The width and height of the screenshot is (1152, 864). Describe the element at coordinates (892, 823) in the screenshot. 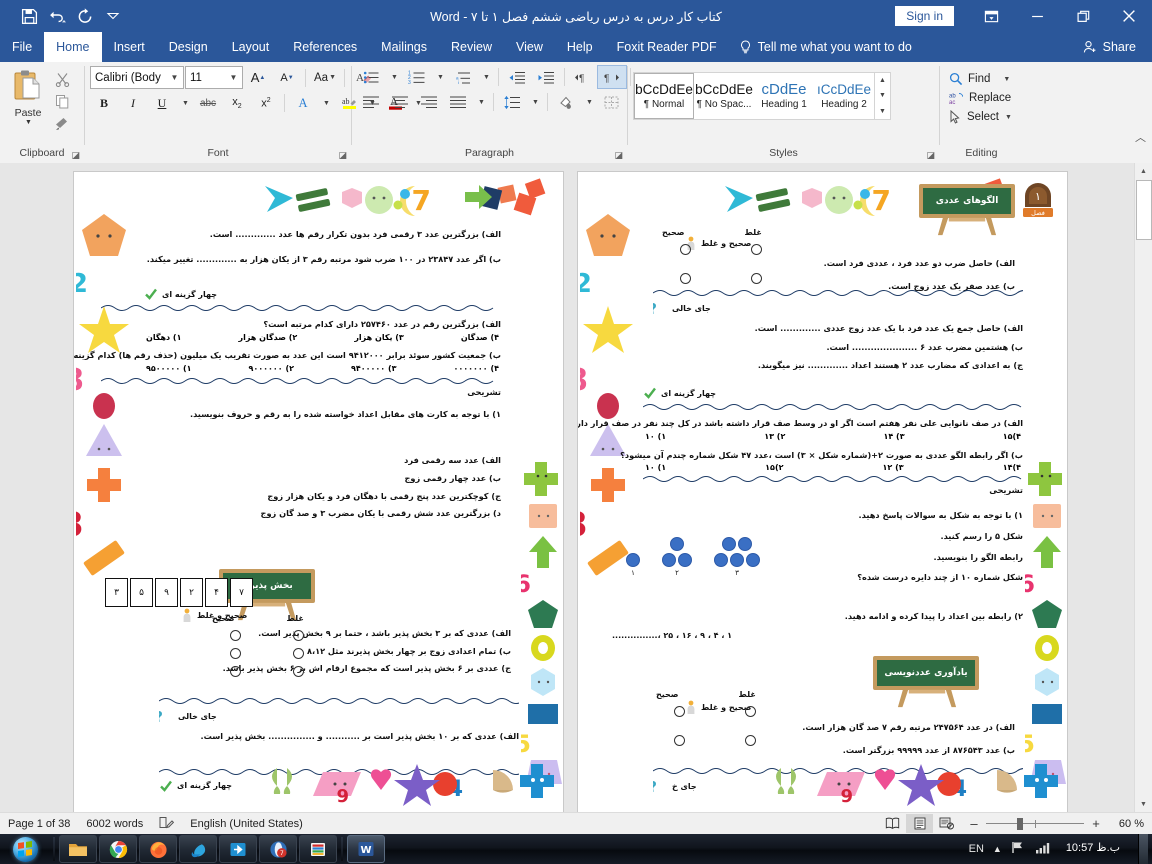

I see `read-mode-button` at that location.